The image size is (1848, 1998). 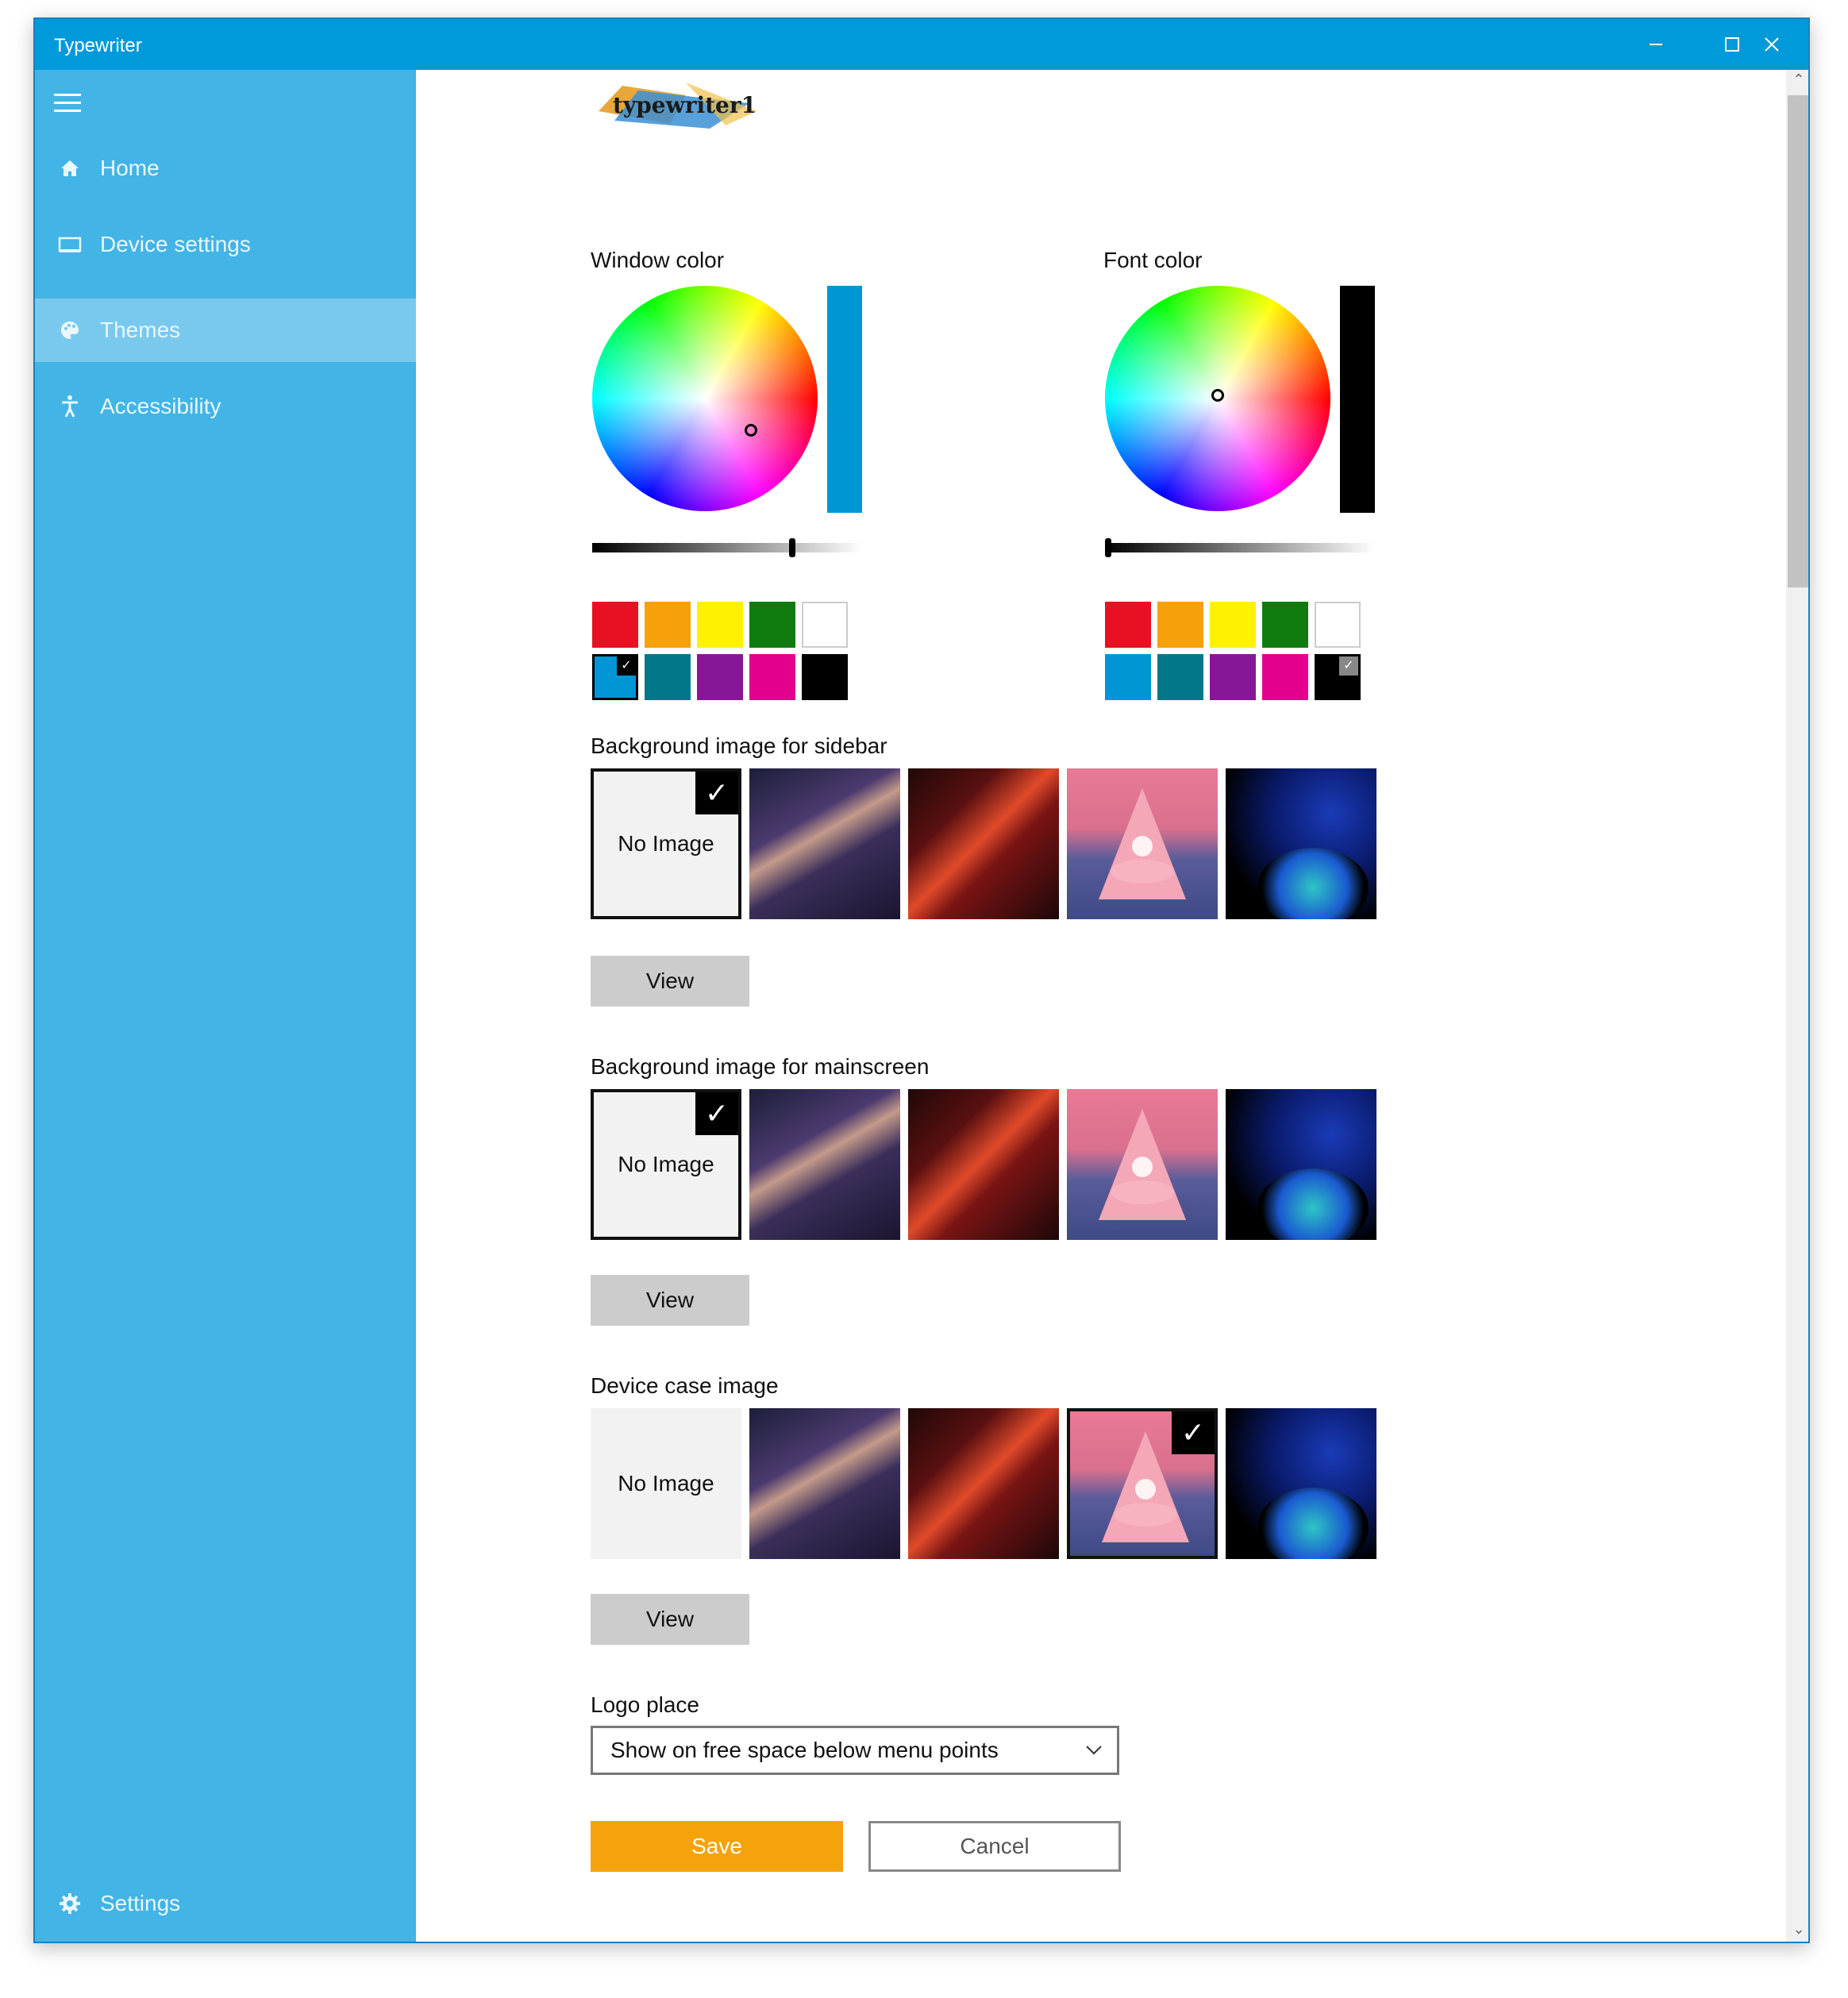 What do you see at coordinates (804, 1750) in the screenshot?
I see `logo-place-value: Show on free space below menu points` at bounding box center [804, 1750].